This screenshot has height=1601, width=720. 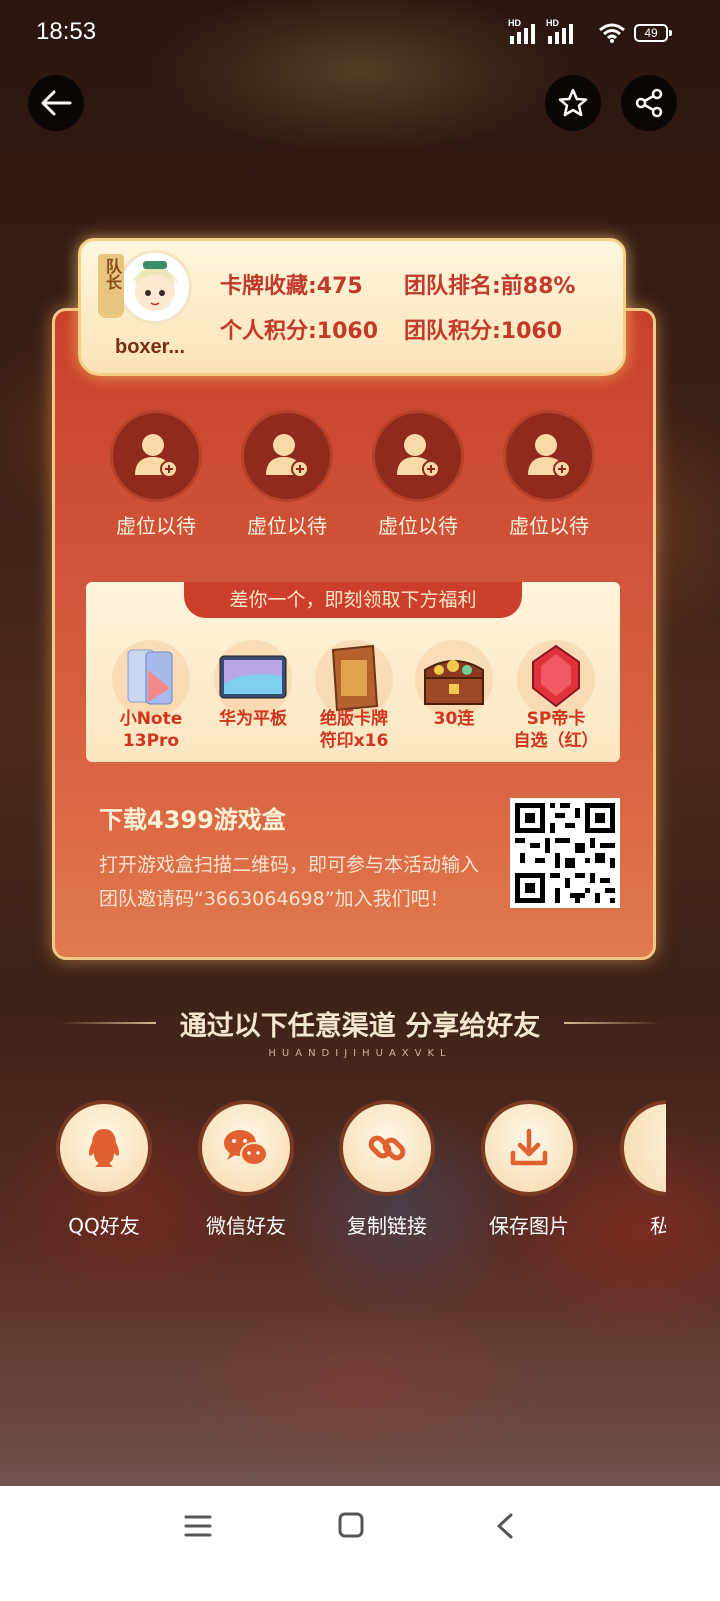 I want to click on link-icon, so click(x=387, y=1148).